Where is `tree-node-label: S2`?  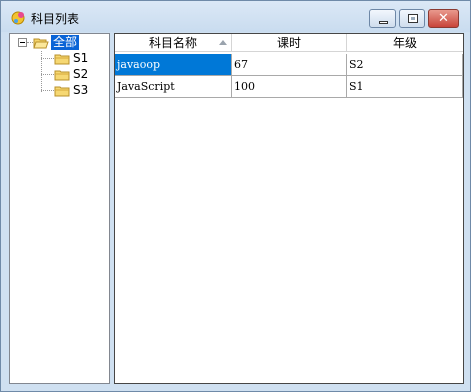 tree-node-label: S2 is located at coordinates (81, 74).